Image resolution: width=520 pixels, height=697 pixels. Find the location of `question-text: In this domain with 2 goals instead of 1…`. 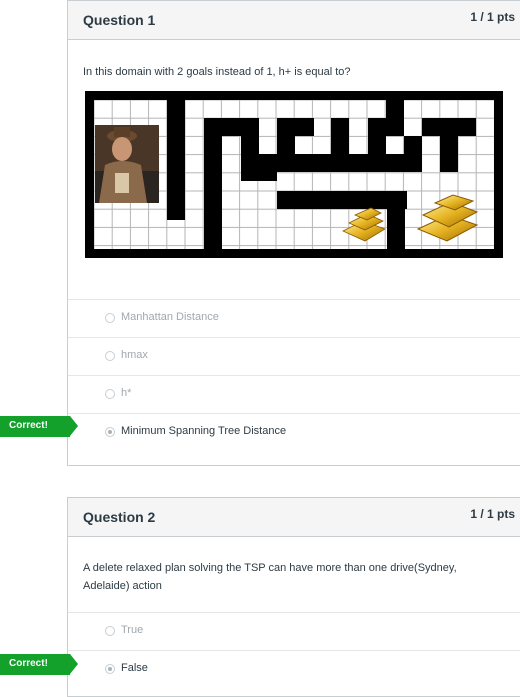

question-text: In this domain with 2 goals instead of 1… is located at coordinates (217, 72).